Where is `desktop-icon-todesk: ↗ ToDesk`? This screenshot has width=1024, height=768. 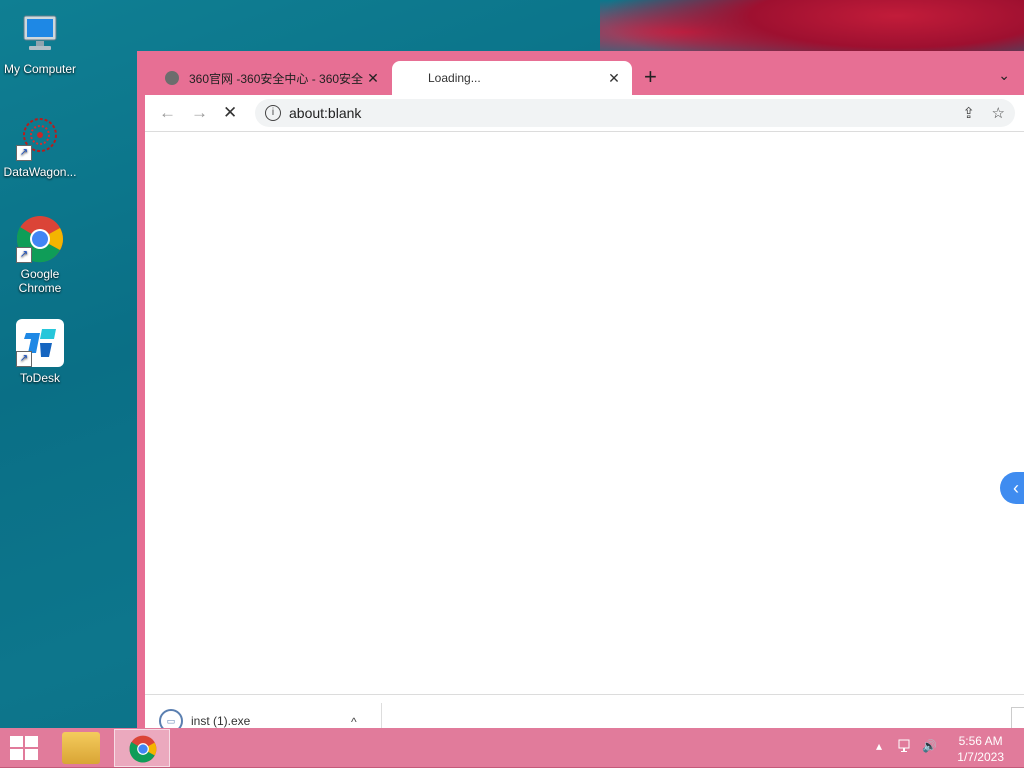 desktop-icon-todesk: ↗ ToDesk is located at coordinates (40, 352).